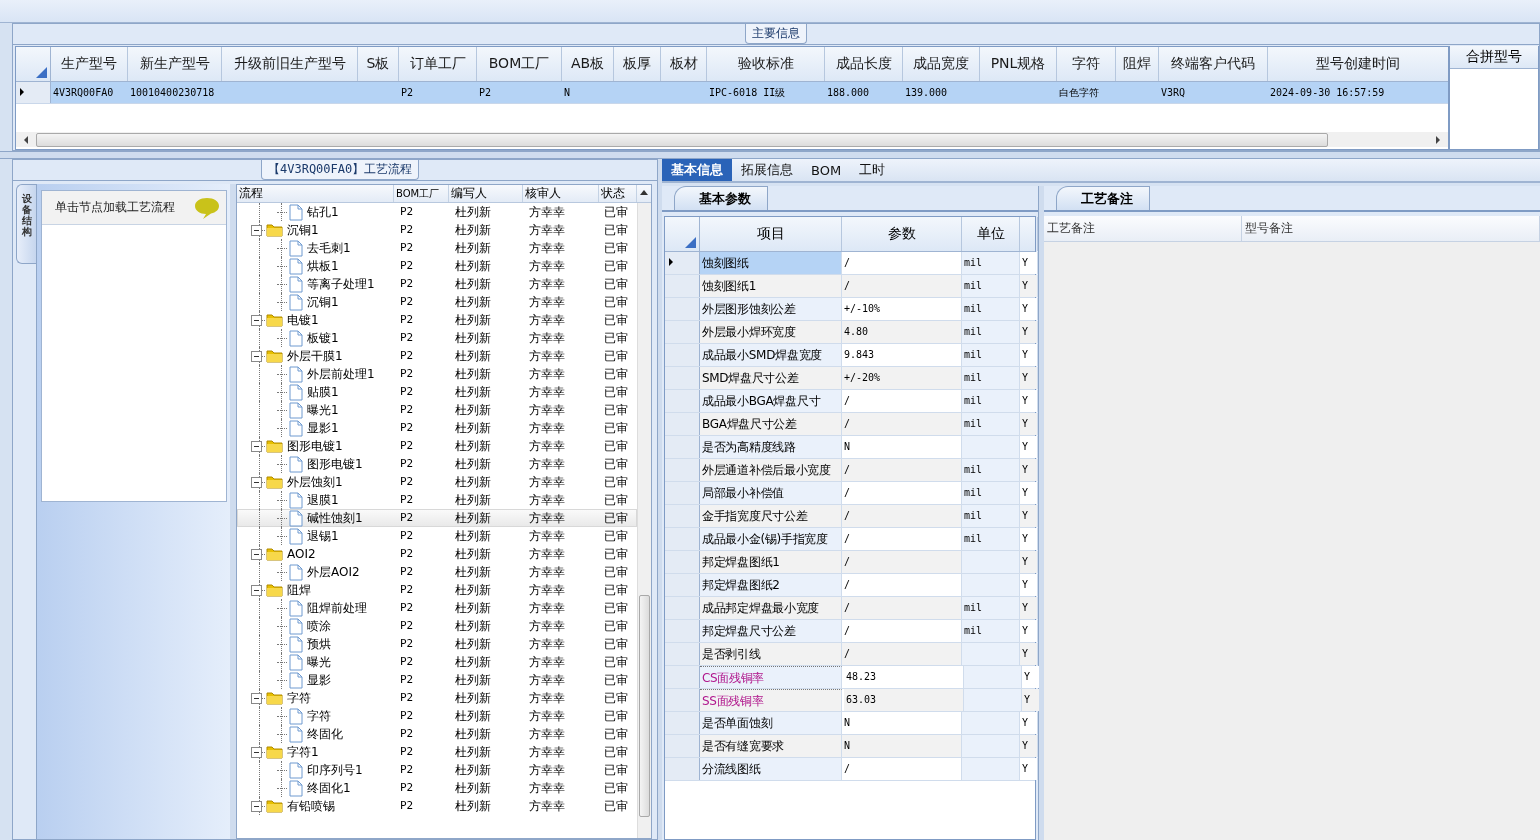  Describe the element at coordinates (315, 193) in the screenshot. I see `column-header: 流程` at that location.